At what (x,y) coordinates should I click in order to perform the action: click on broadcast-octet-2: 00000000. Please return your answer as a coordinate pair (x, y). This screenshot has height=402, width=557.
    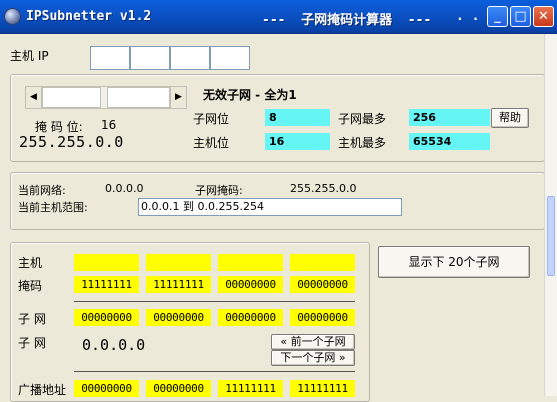
    Looking at the image, I should click on (178, 388).